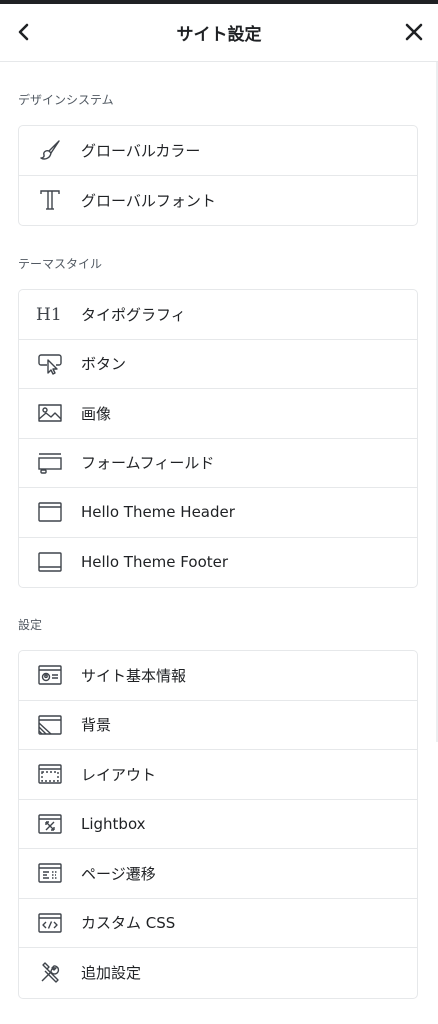  I want to click on svg-text: H1, so click(49, 314).